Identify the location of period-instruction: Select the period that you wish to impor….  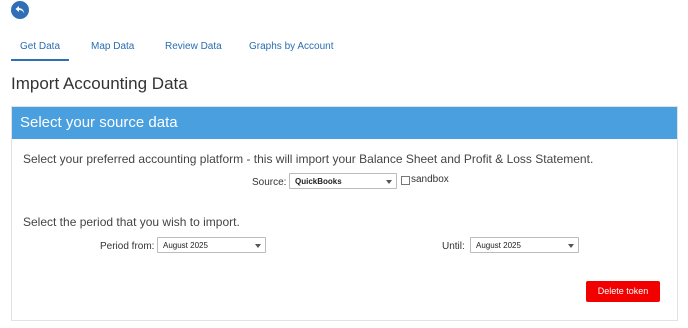
(131, 222).